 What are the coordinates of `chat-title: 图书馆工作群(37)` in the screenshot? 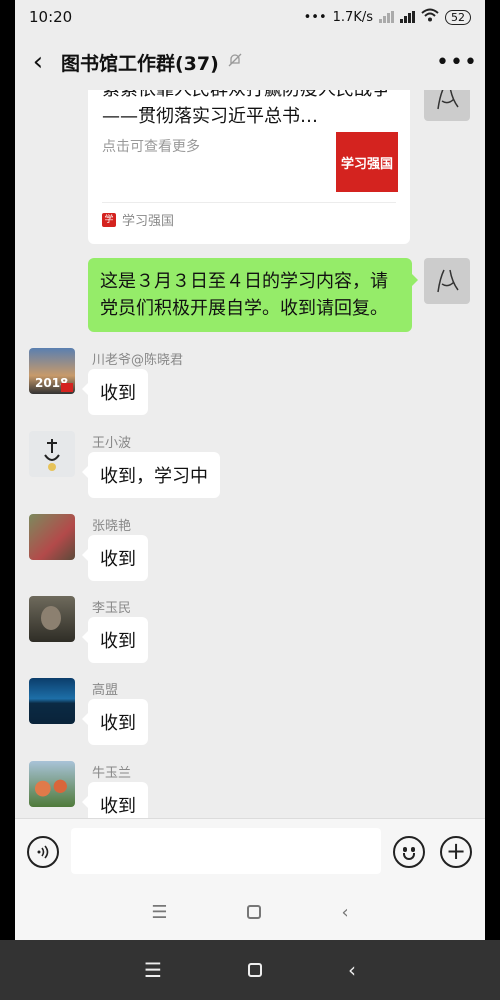 It's located at (140, 63).